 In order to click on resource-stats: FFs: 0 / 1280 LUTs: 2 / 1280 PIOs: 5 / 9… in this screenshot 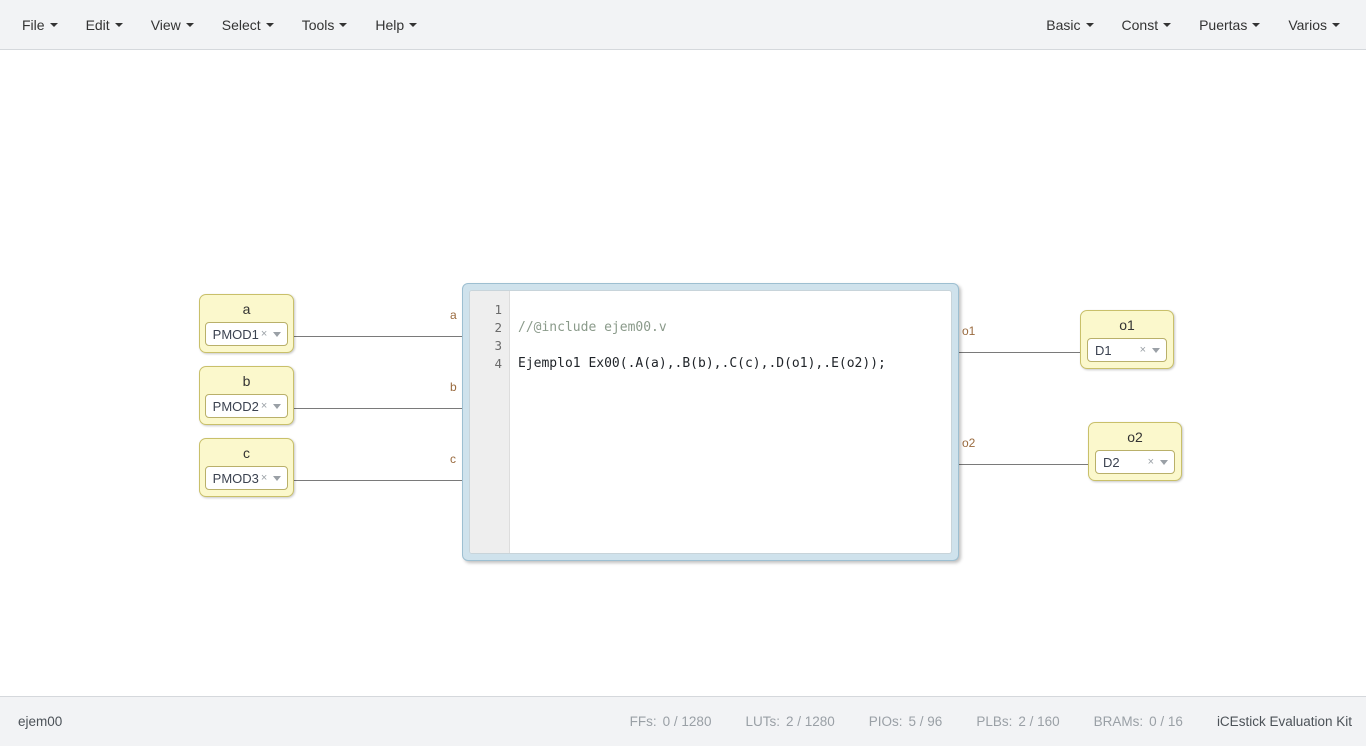, I will do `click(974, 721)`.